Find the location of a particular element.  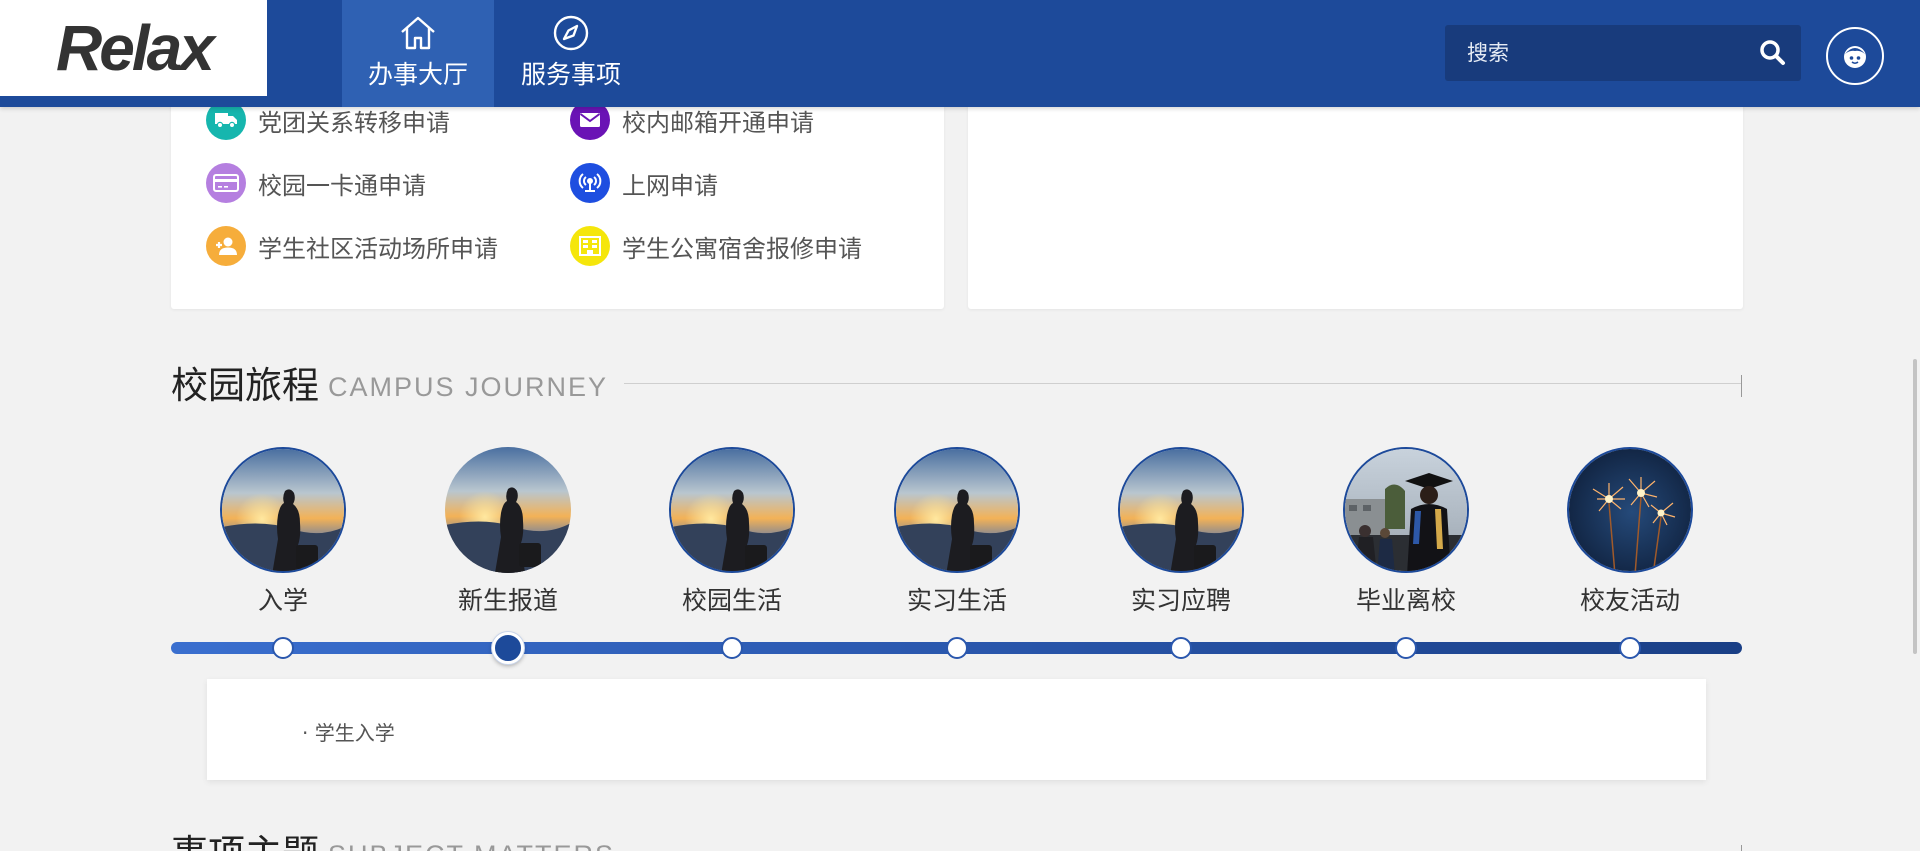

home-icon is located at coordinates (418, 33).